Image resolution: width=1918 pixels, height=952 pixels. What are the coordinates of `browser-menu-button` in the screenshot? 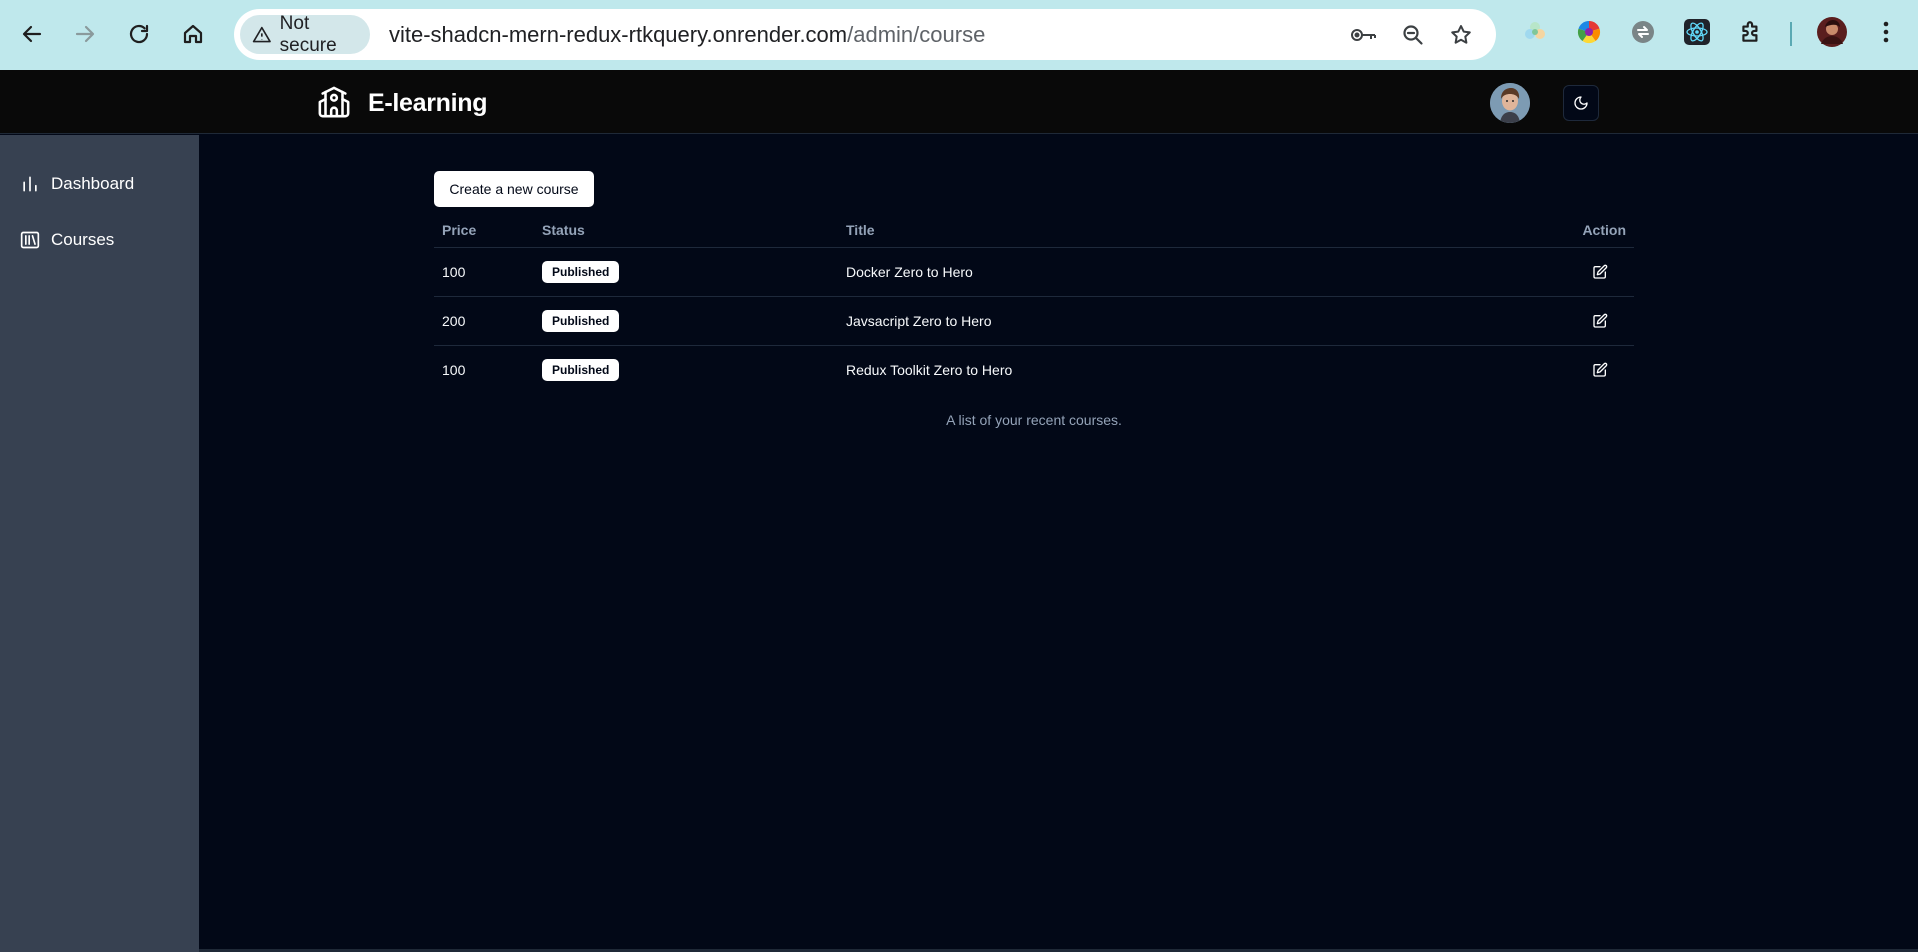 It's located at (1886, 32).